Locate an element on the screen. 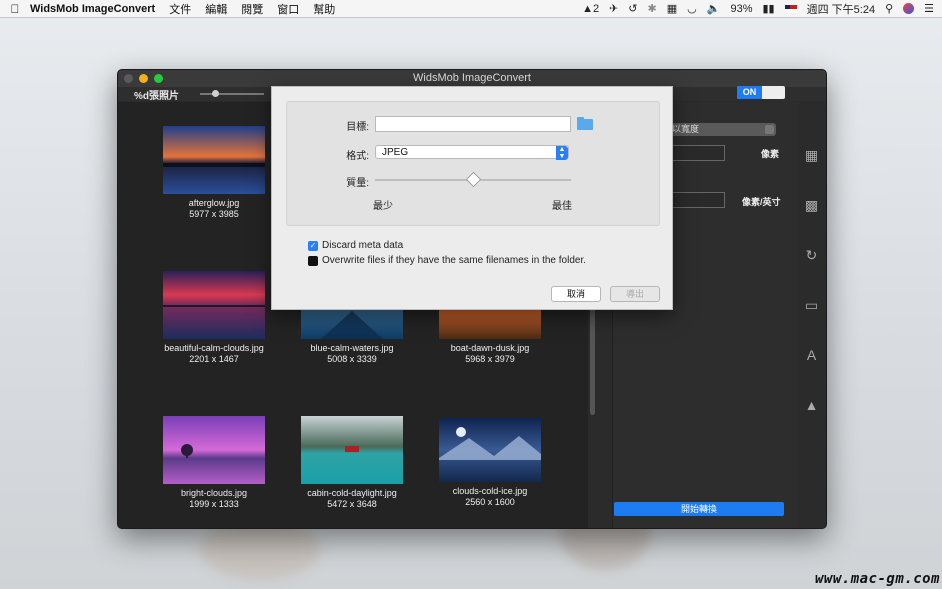 This screenshot has width=942, height=589. menu-edit: 編輯 is located at coordinates (216, 9).